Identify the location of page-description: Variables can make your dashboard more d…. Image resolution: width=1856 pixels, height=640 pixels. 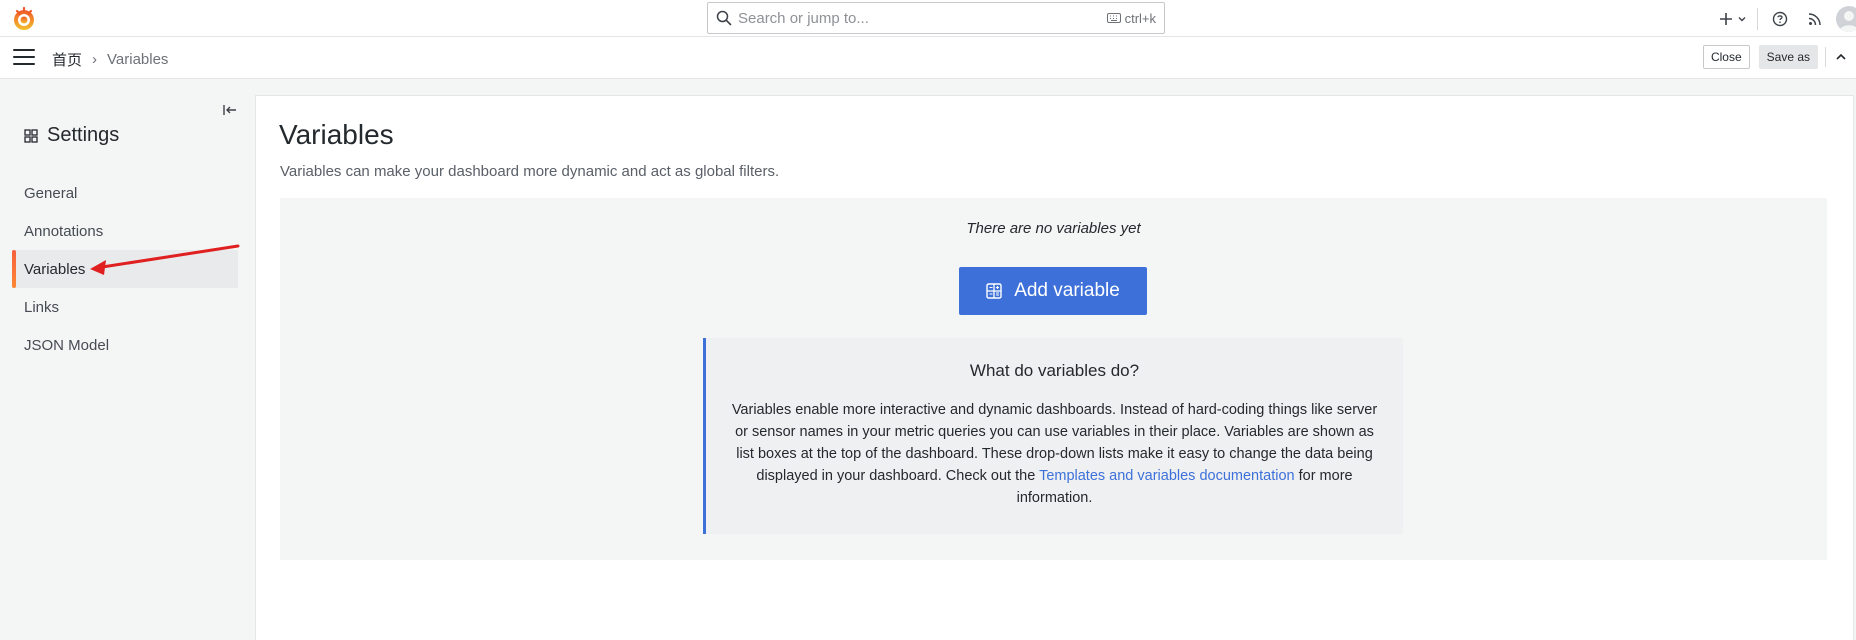
(530, 171).